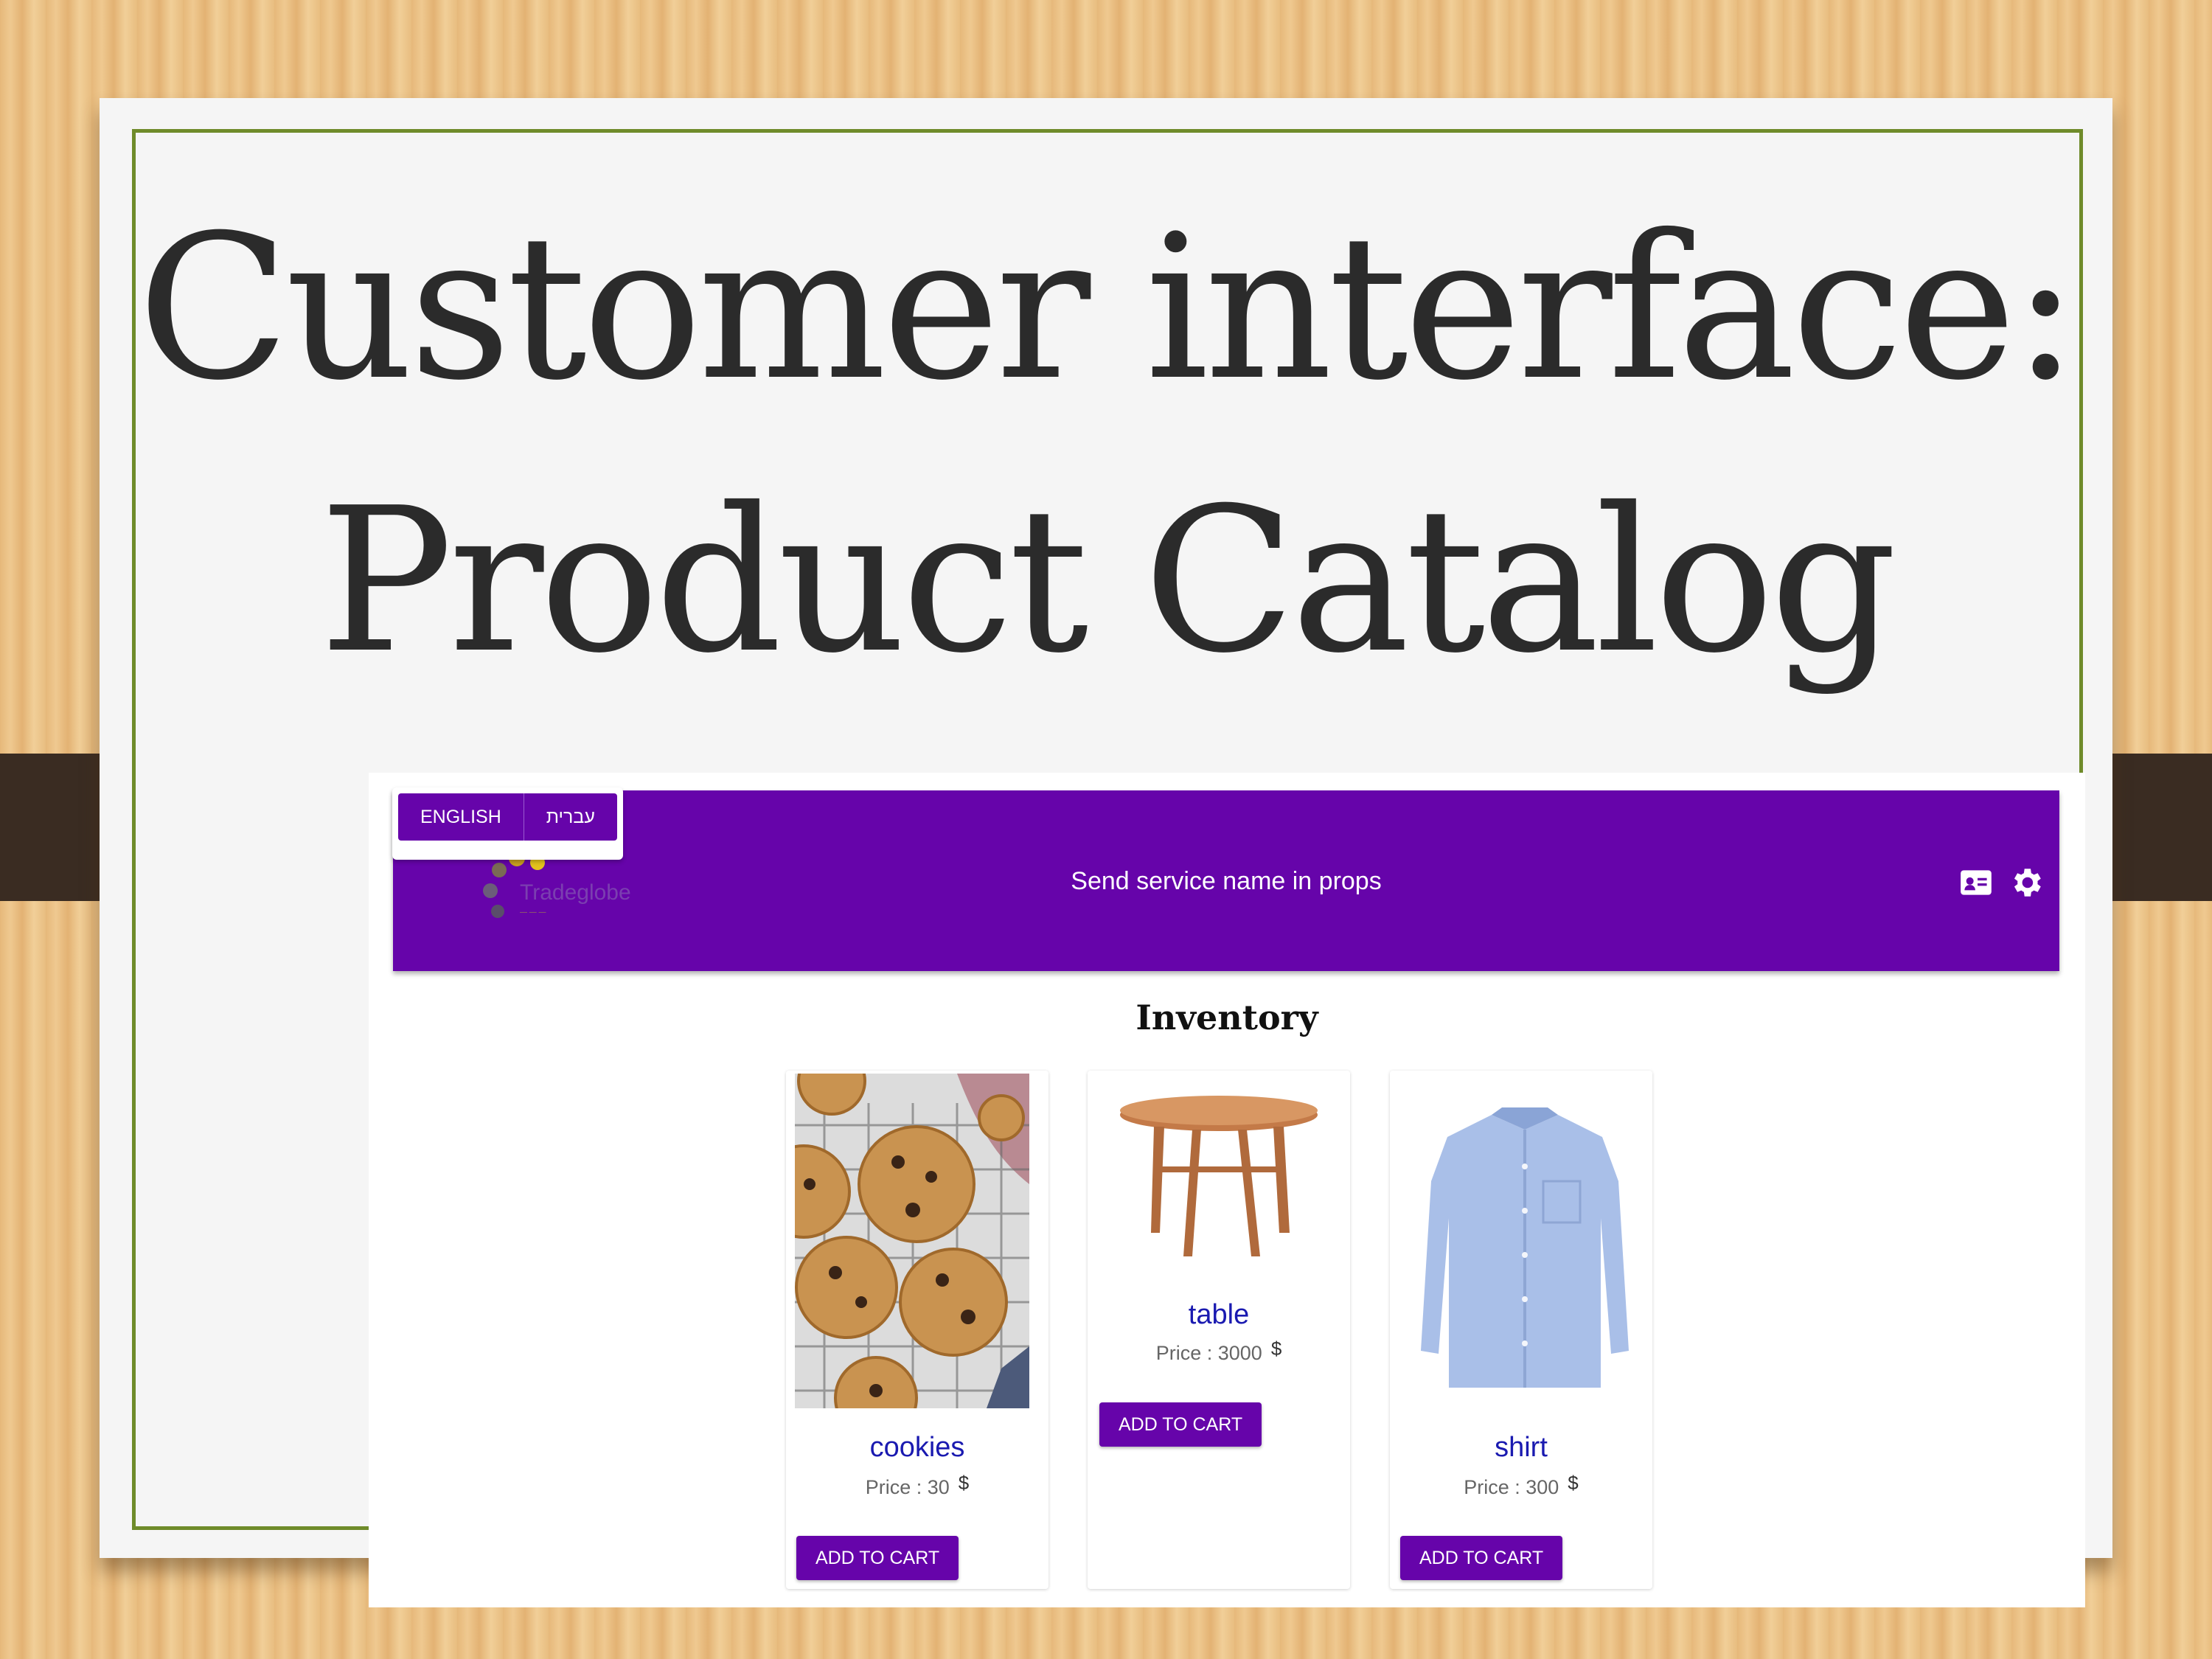 The height and width of the screenshot is (1659, 2212). Describe the element at coordinates (1219, 1176) in the screenshot. I see `table-image` at that location.